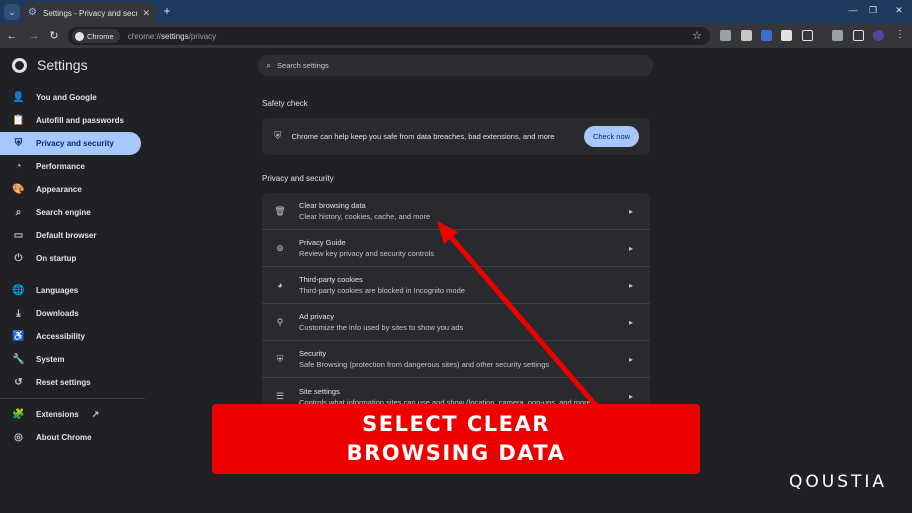  Describe the element at coordinates (367, 253) in the screenshot. I see `row-subtitle: Review key privacy and security controls` at that location.